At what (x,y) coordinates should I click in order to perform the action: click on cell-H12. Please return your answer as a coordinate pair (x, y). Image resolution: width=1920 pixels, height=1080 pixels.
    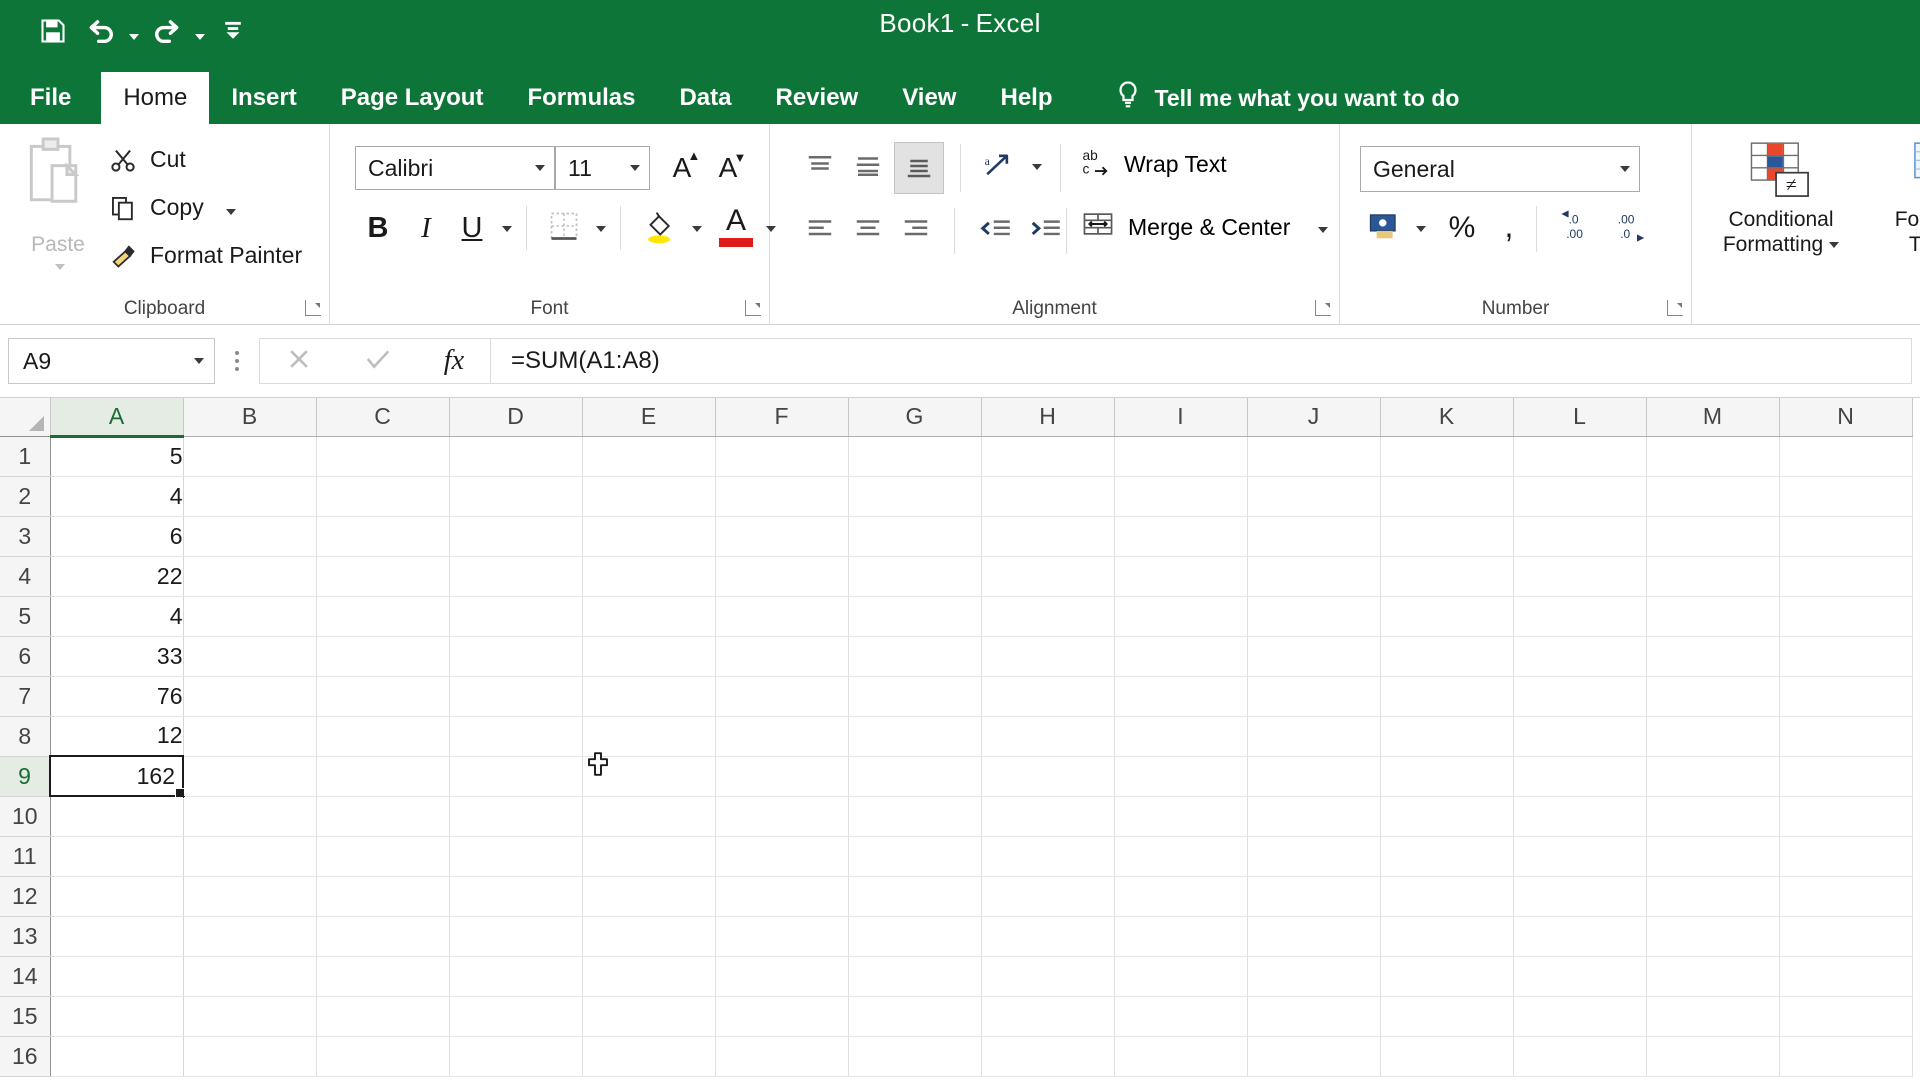
    Looking at the image, I should click on (1048, 896).